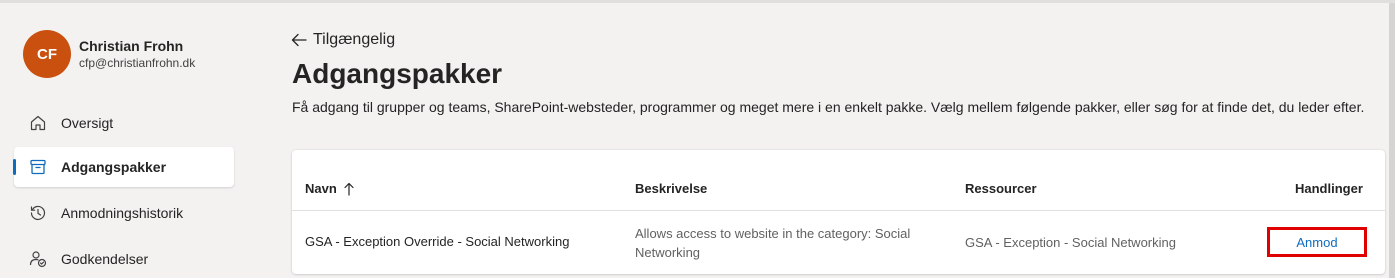 Image resolution: width=1395 pixels, height=278 pixels. Describe the element at coordinates (38, 213) in the screenshot. I see `history-icon` at that location.